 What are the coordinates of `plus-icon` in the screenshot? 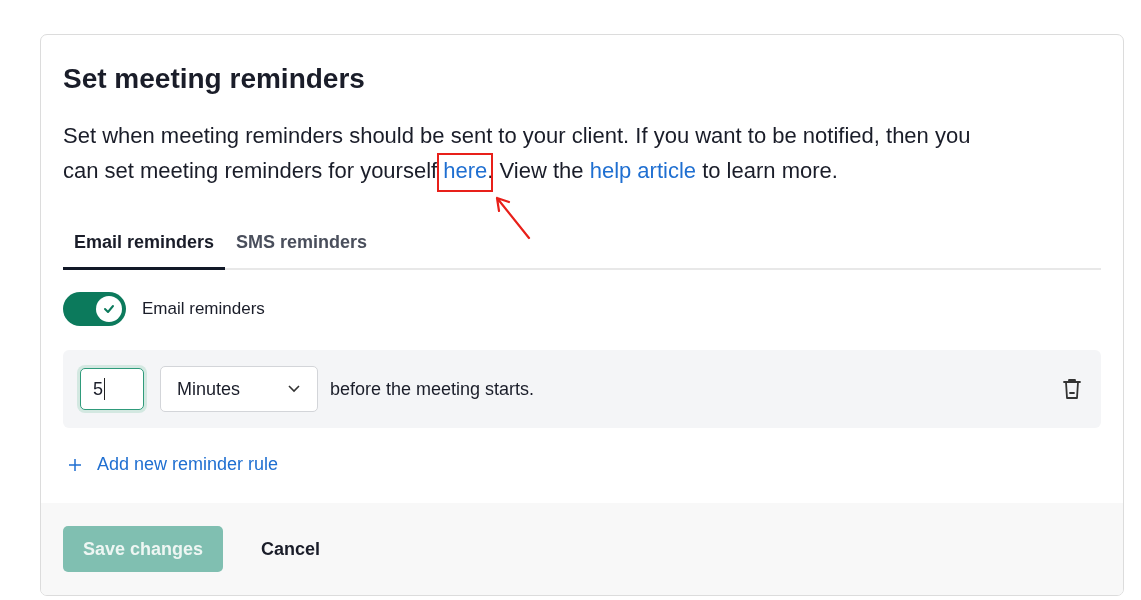 It's located at (75, 464).